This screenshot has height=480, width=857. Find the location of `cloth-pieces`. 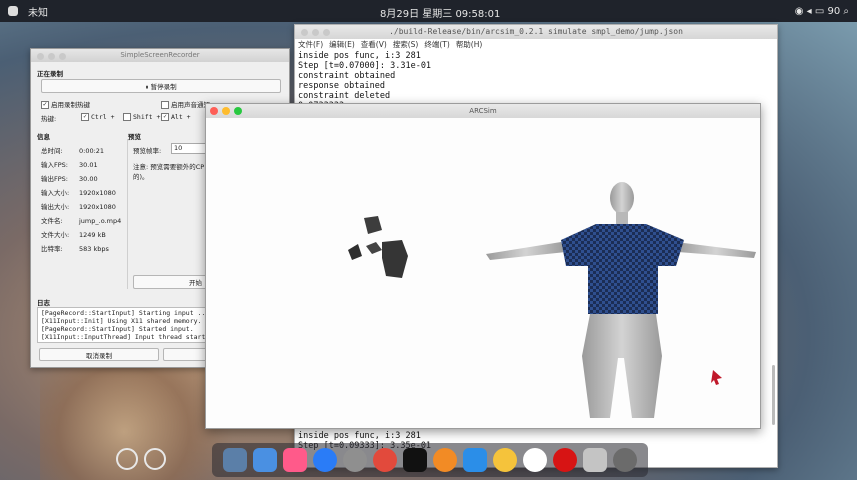

cloth-pieces is located at coordinates (378, 247).